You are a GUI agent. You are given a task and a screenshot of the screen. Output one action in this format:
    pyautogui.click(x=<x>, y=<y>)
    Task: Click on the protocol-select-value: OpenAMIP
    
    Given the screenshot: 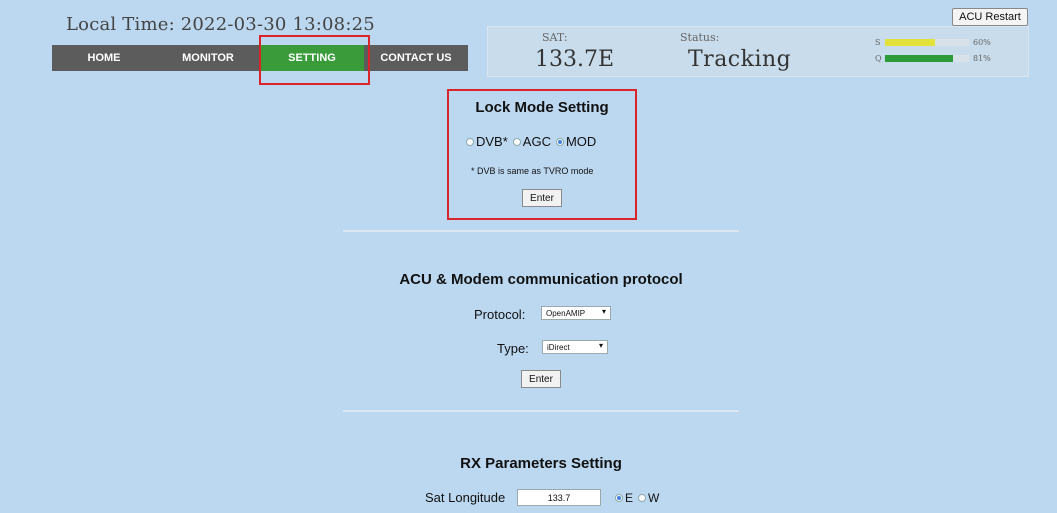 What is the action you would take?
    pyautogui.click(x=566, y=313)
    